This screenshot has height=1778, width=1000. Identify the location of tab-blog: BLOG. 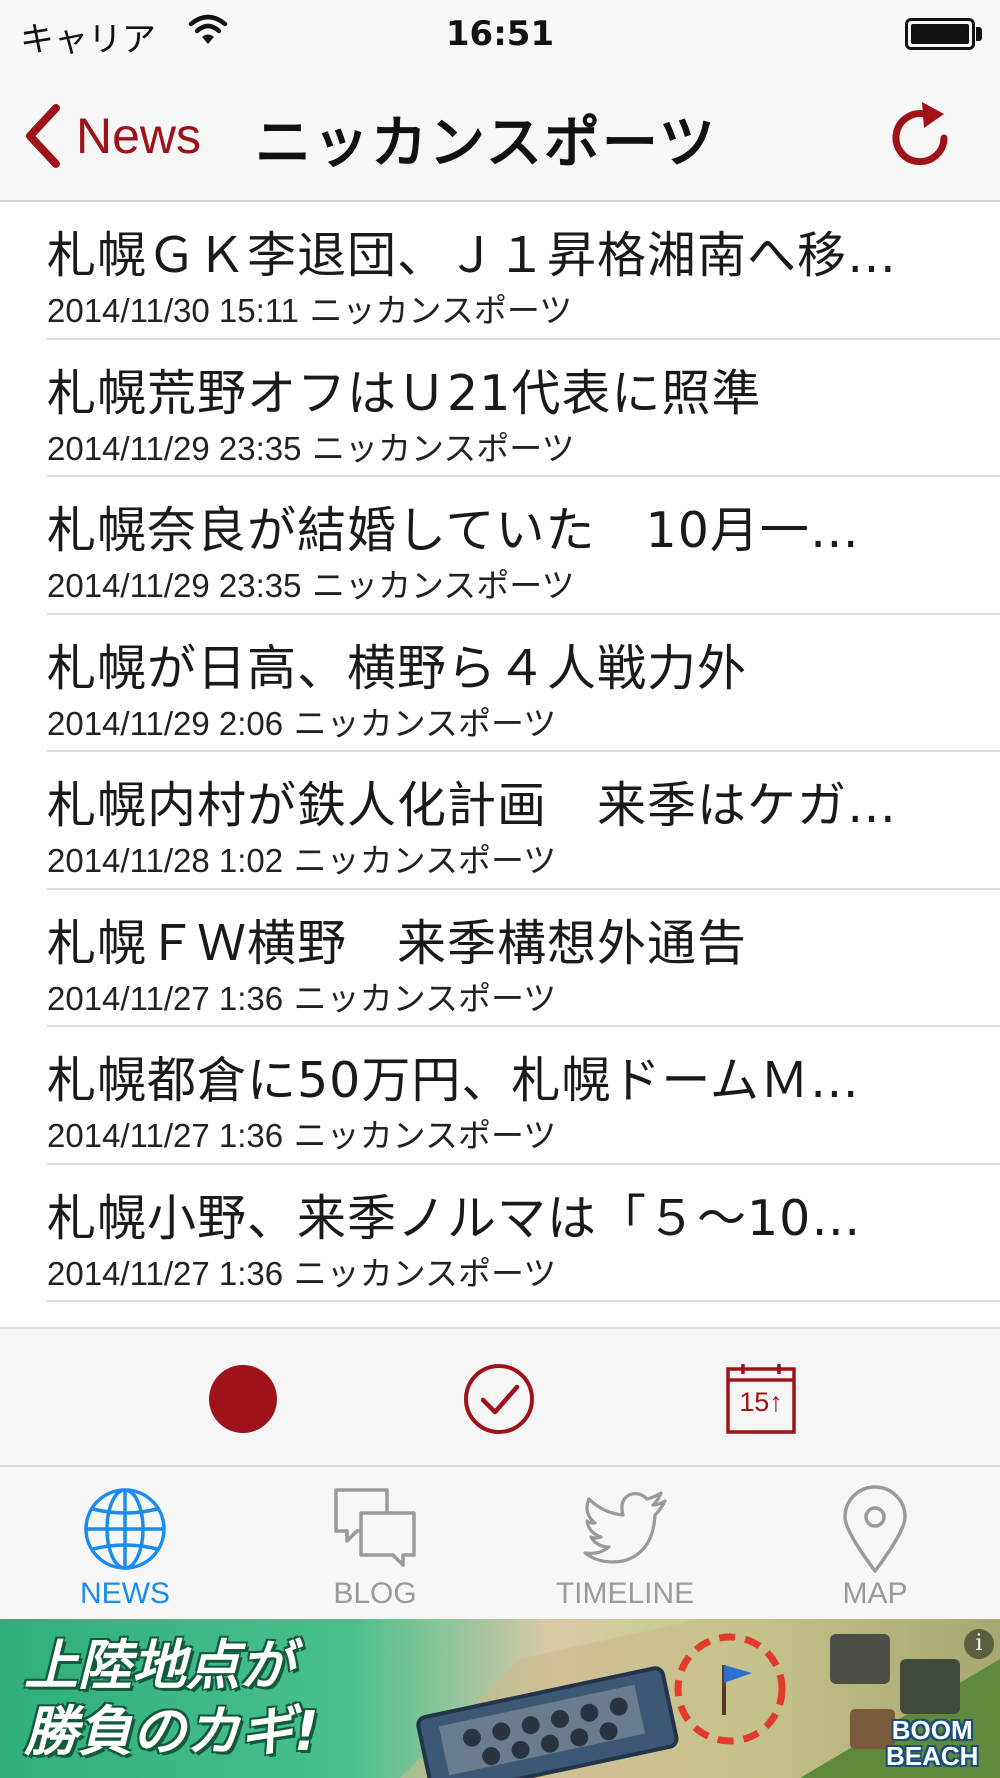
(375, 1543).